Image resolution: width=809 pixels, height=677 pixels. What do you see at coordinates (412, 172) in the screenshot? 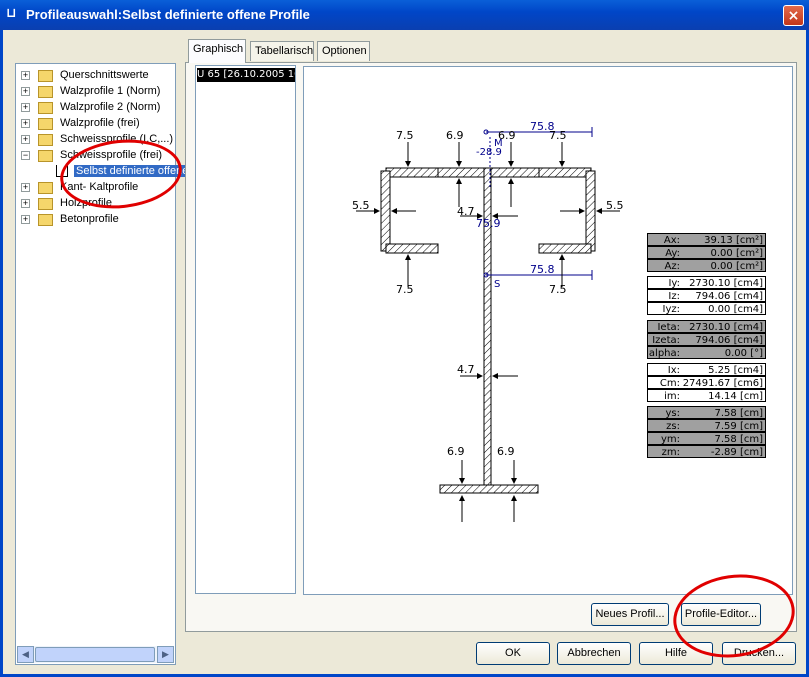
I see `flange-top-left` at bounding box center [412, 172].